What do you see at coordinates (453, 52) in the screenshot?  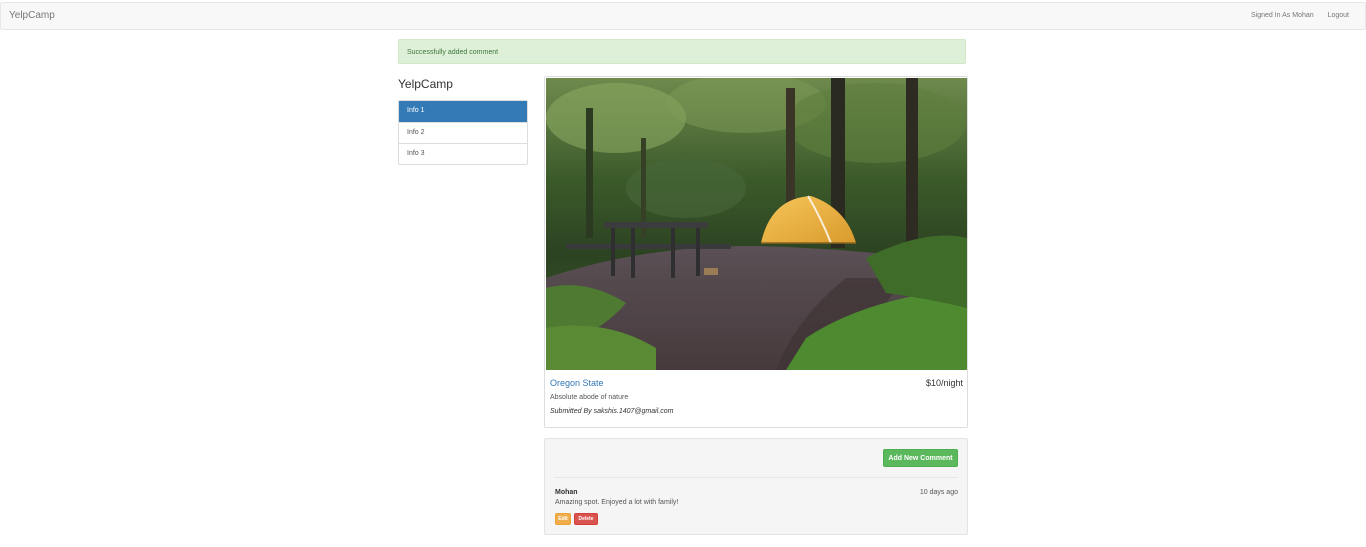 I see `flash-message: Successfully added comment` at bounding box center [453, 52].